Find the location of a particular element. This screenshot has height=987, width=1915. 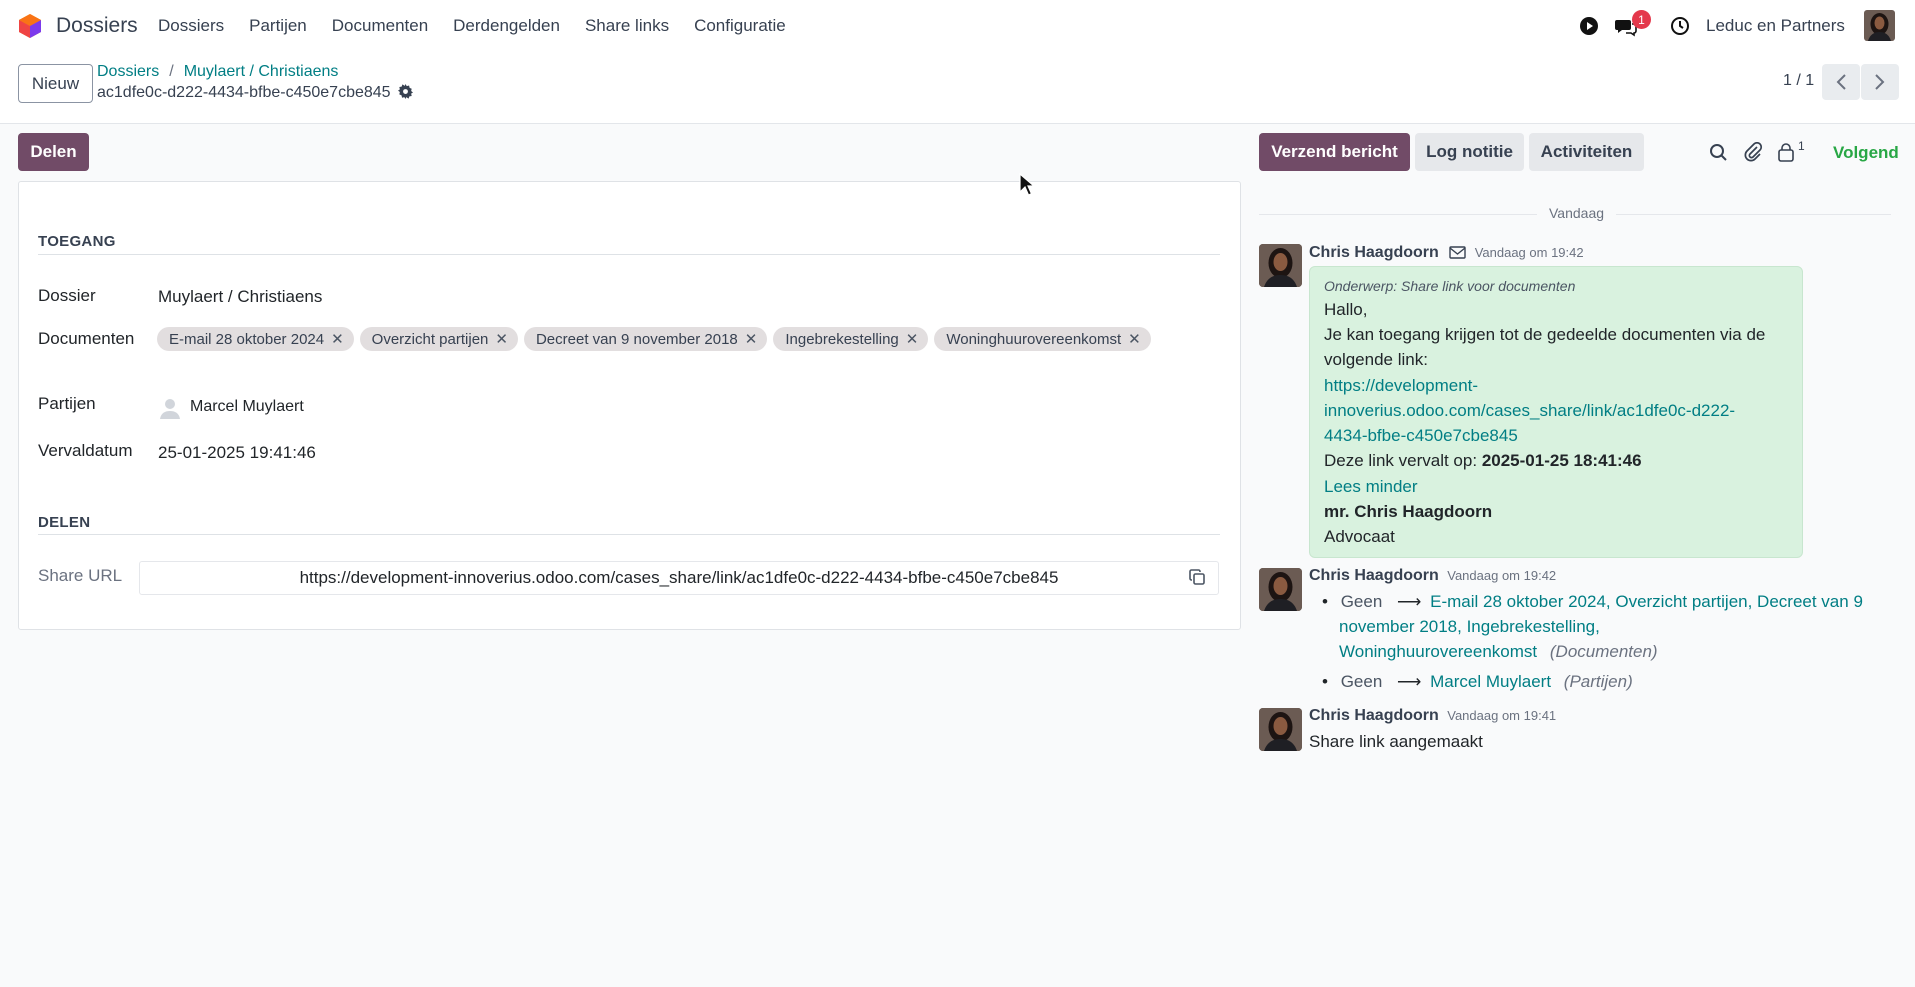

document-tag: Ingebrekestelling ✕ is located at coordinates (851, 339).